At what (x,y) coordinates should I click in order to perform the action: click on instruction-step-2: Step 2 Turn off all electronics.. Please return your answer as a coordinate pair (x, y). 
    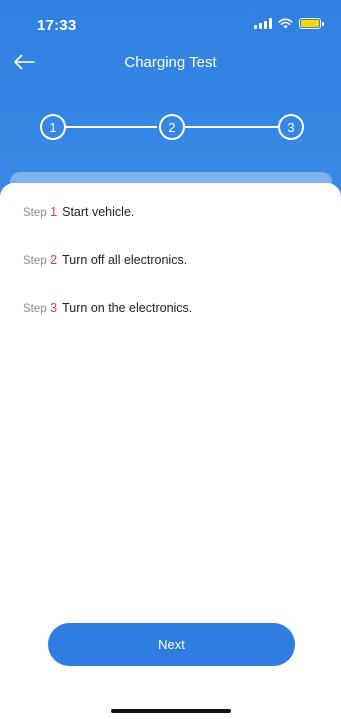
    Looking at the image, I should click on (105, 260).